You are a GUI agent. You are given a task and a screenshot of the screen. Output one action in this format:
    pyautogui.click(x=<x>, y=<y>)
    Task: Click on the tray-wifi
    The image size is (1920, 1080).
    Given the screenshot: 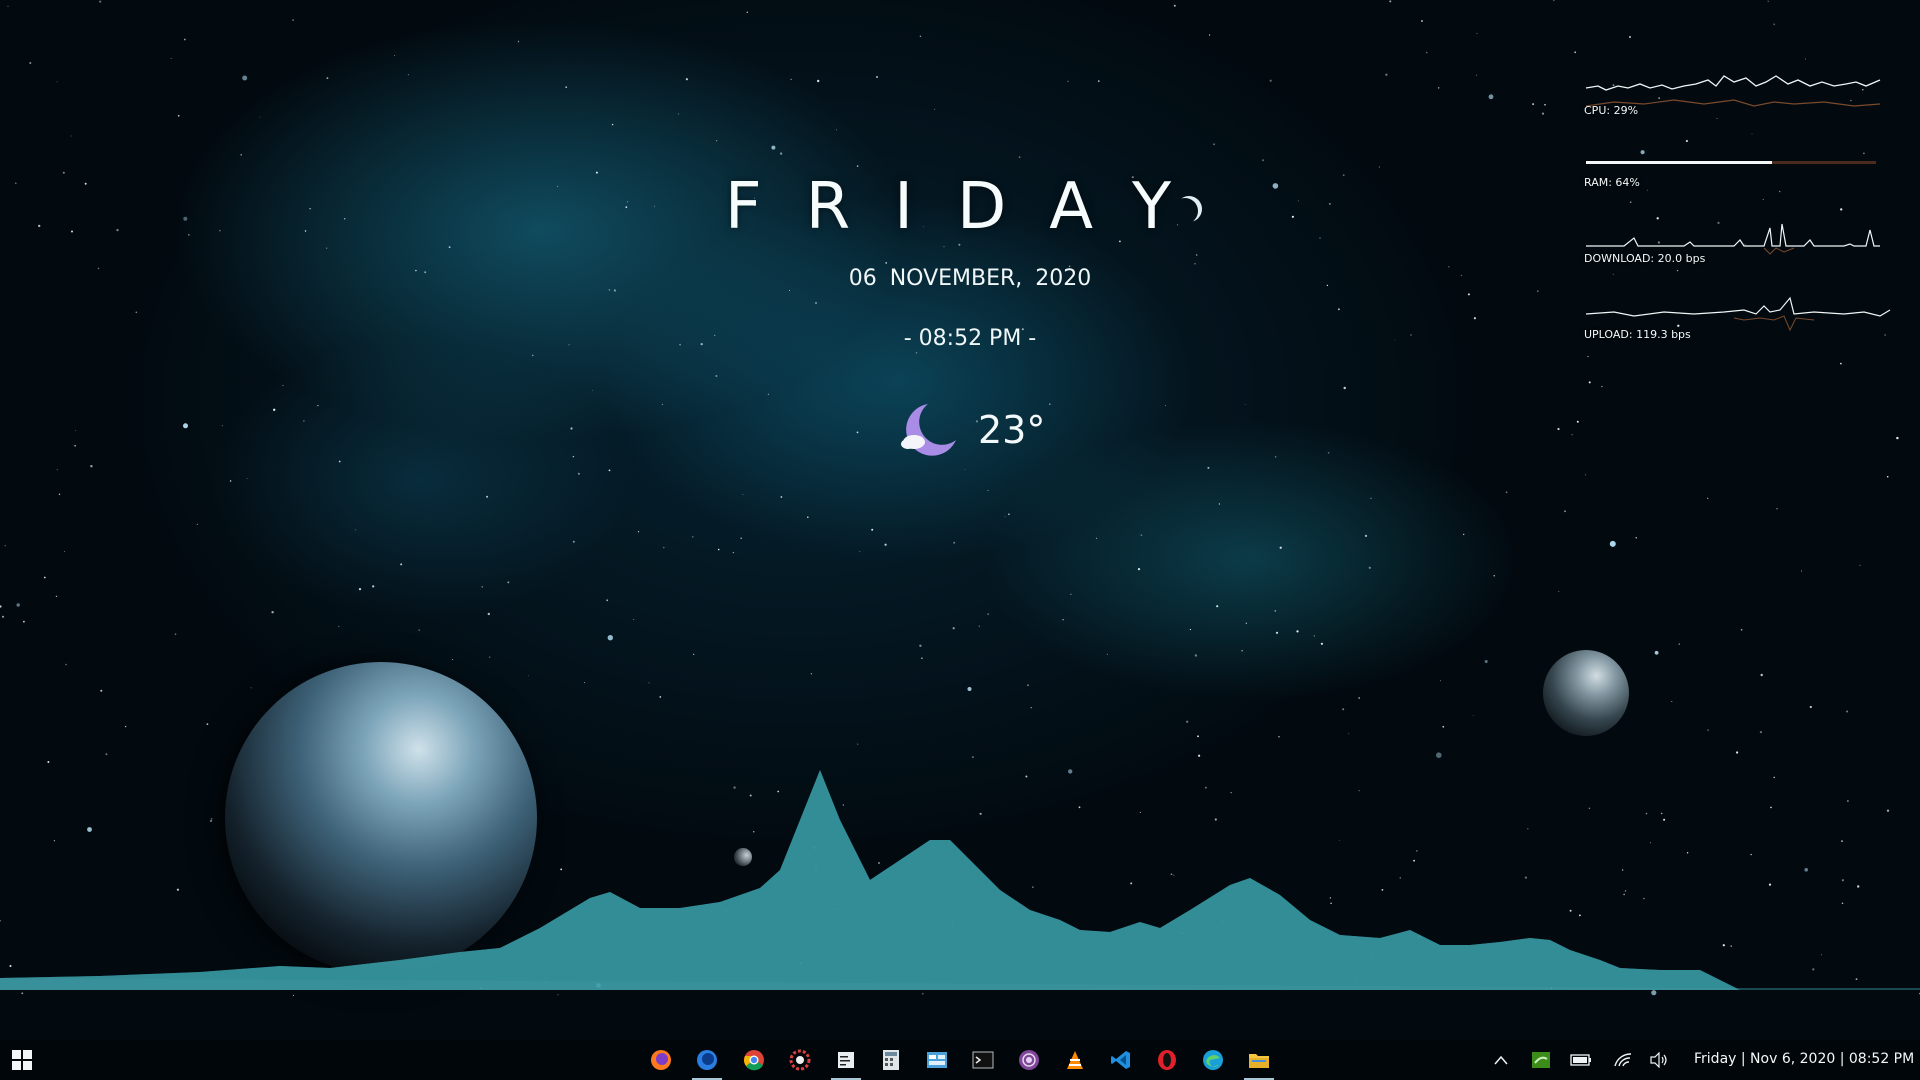 What is the action you would take?
    pyautogui.click(x=1623, y=1060)
    